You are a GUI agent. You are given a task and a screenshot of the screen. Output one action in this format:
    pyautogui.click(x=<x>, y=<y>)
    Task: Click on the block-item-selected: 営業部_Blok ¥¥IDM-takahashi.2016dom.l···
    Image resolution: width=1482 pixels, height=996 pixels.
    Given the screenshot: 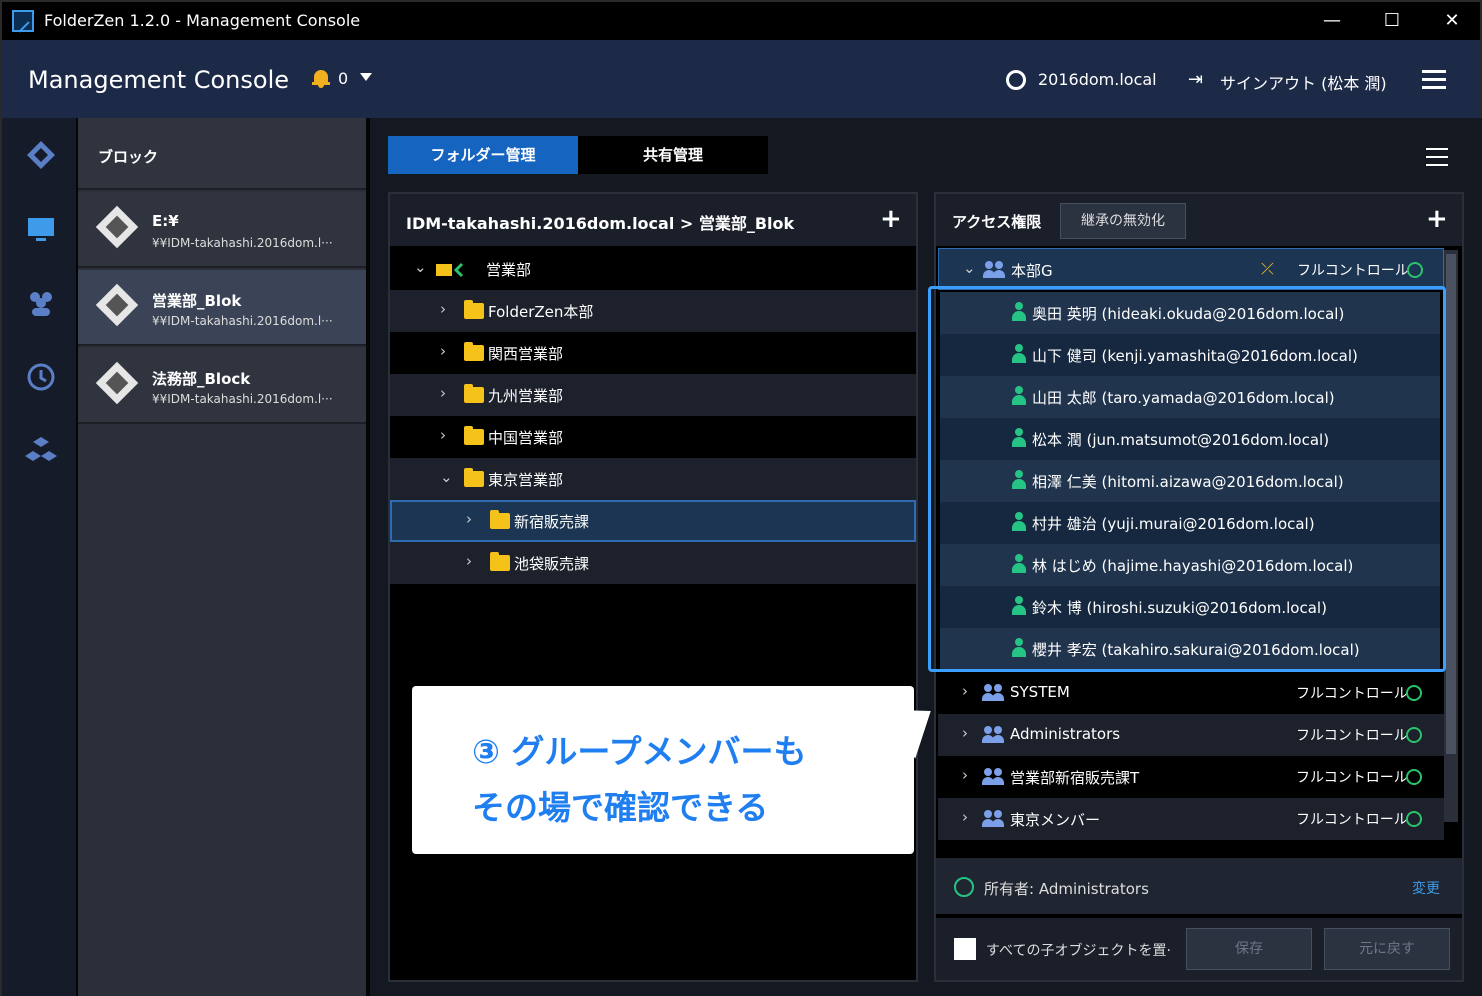 What is the action you would take?
    pyautogui.click(x=222, y=308)
    